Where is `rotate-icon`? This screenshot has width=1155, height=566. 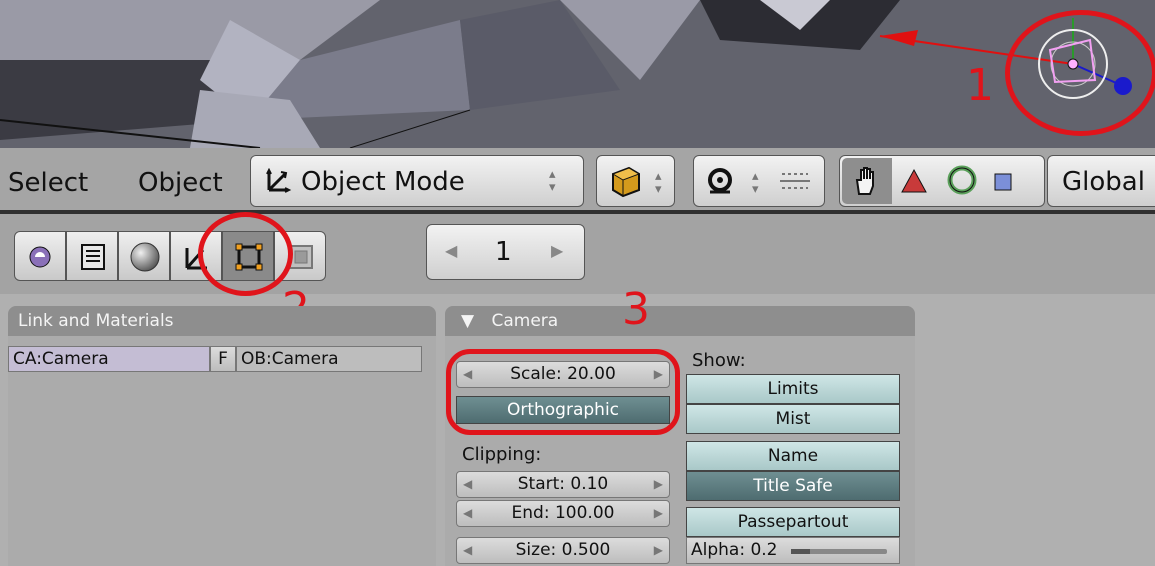 rotate-icon is located at coordinates (962, 180).